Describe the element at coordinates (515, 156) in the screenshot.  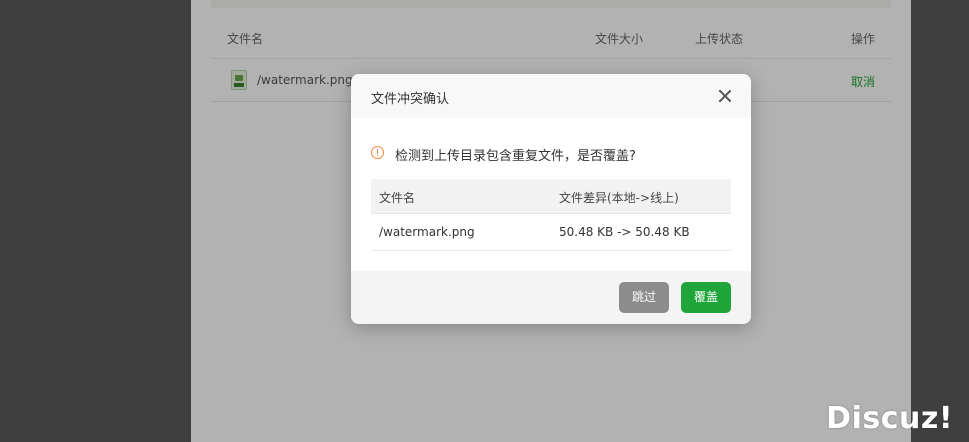
I see `conflict-message: 检测到上传目录包含重复文件，是否覆盖?` at that location.